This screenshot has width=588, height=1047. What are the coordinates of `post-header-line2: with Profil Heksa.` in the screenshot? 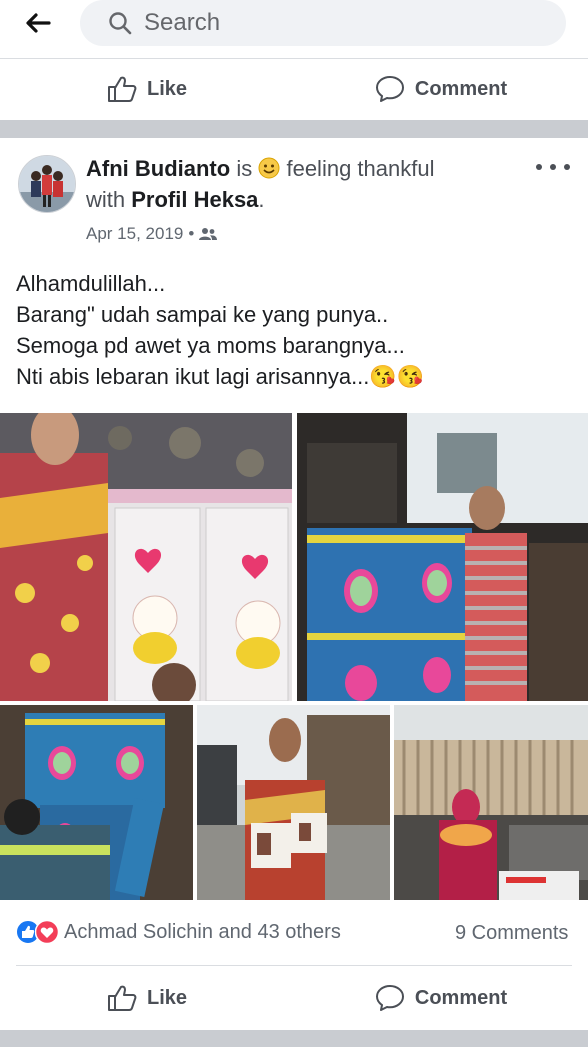 It's located at (175, 200).